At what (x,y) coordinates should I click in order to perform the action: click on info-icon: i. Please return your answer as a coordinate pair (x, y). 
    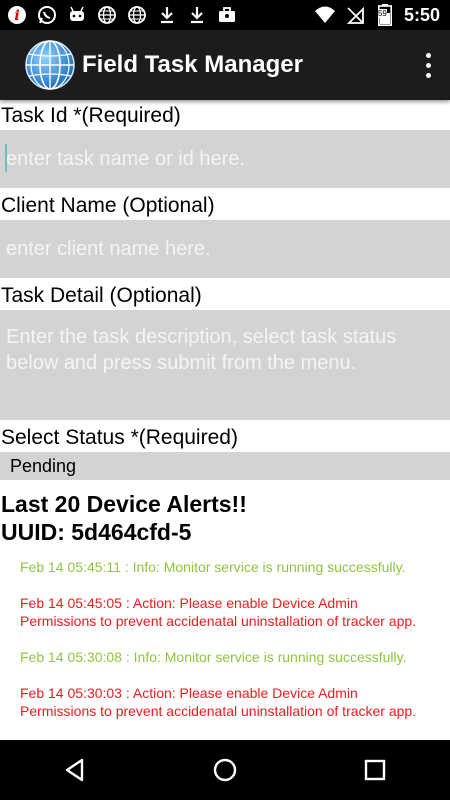
    Looking at the image, I should click on (17, 15).